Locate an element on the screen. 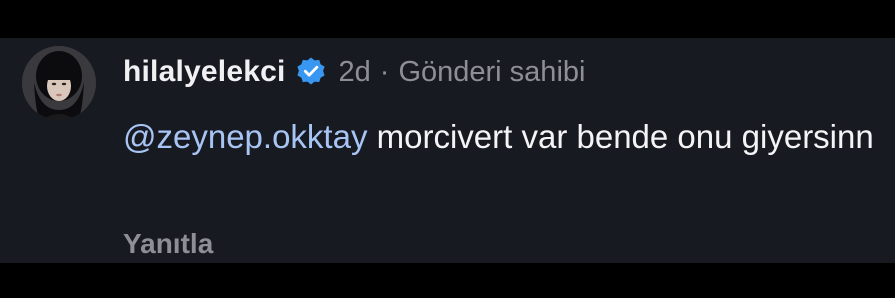  username: hilalyelekci is located at coordinates (204, 72).